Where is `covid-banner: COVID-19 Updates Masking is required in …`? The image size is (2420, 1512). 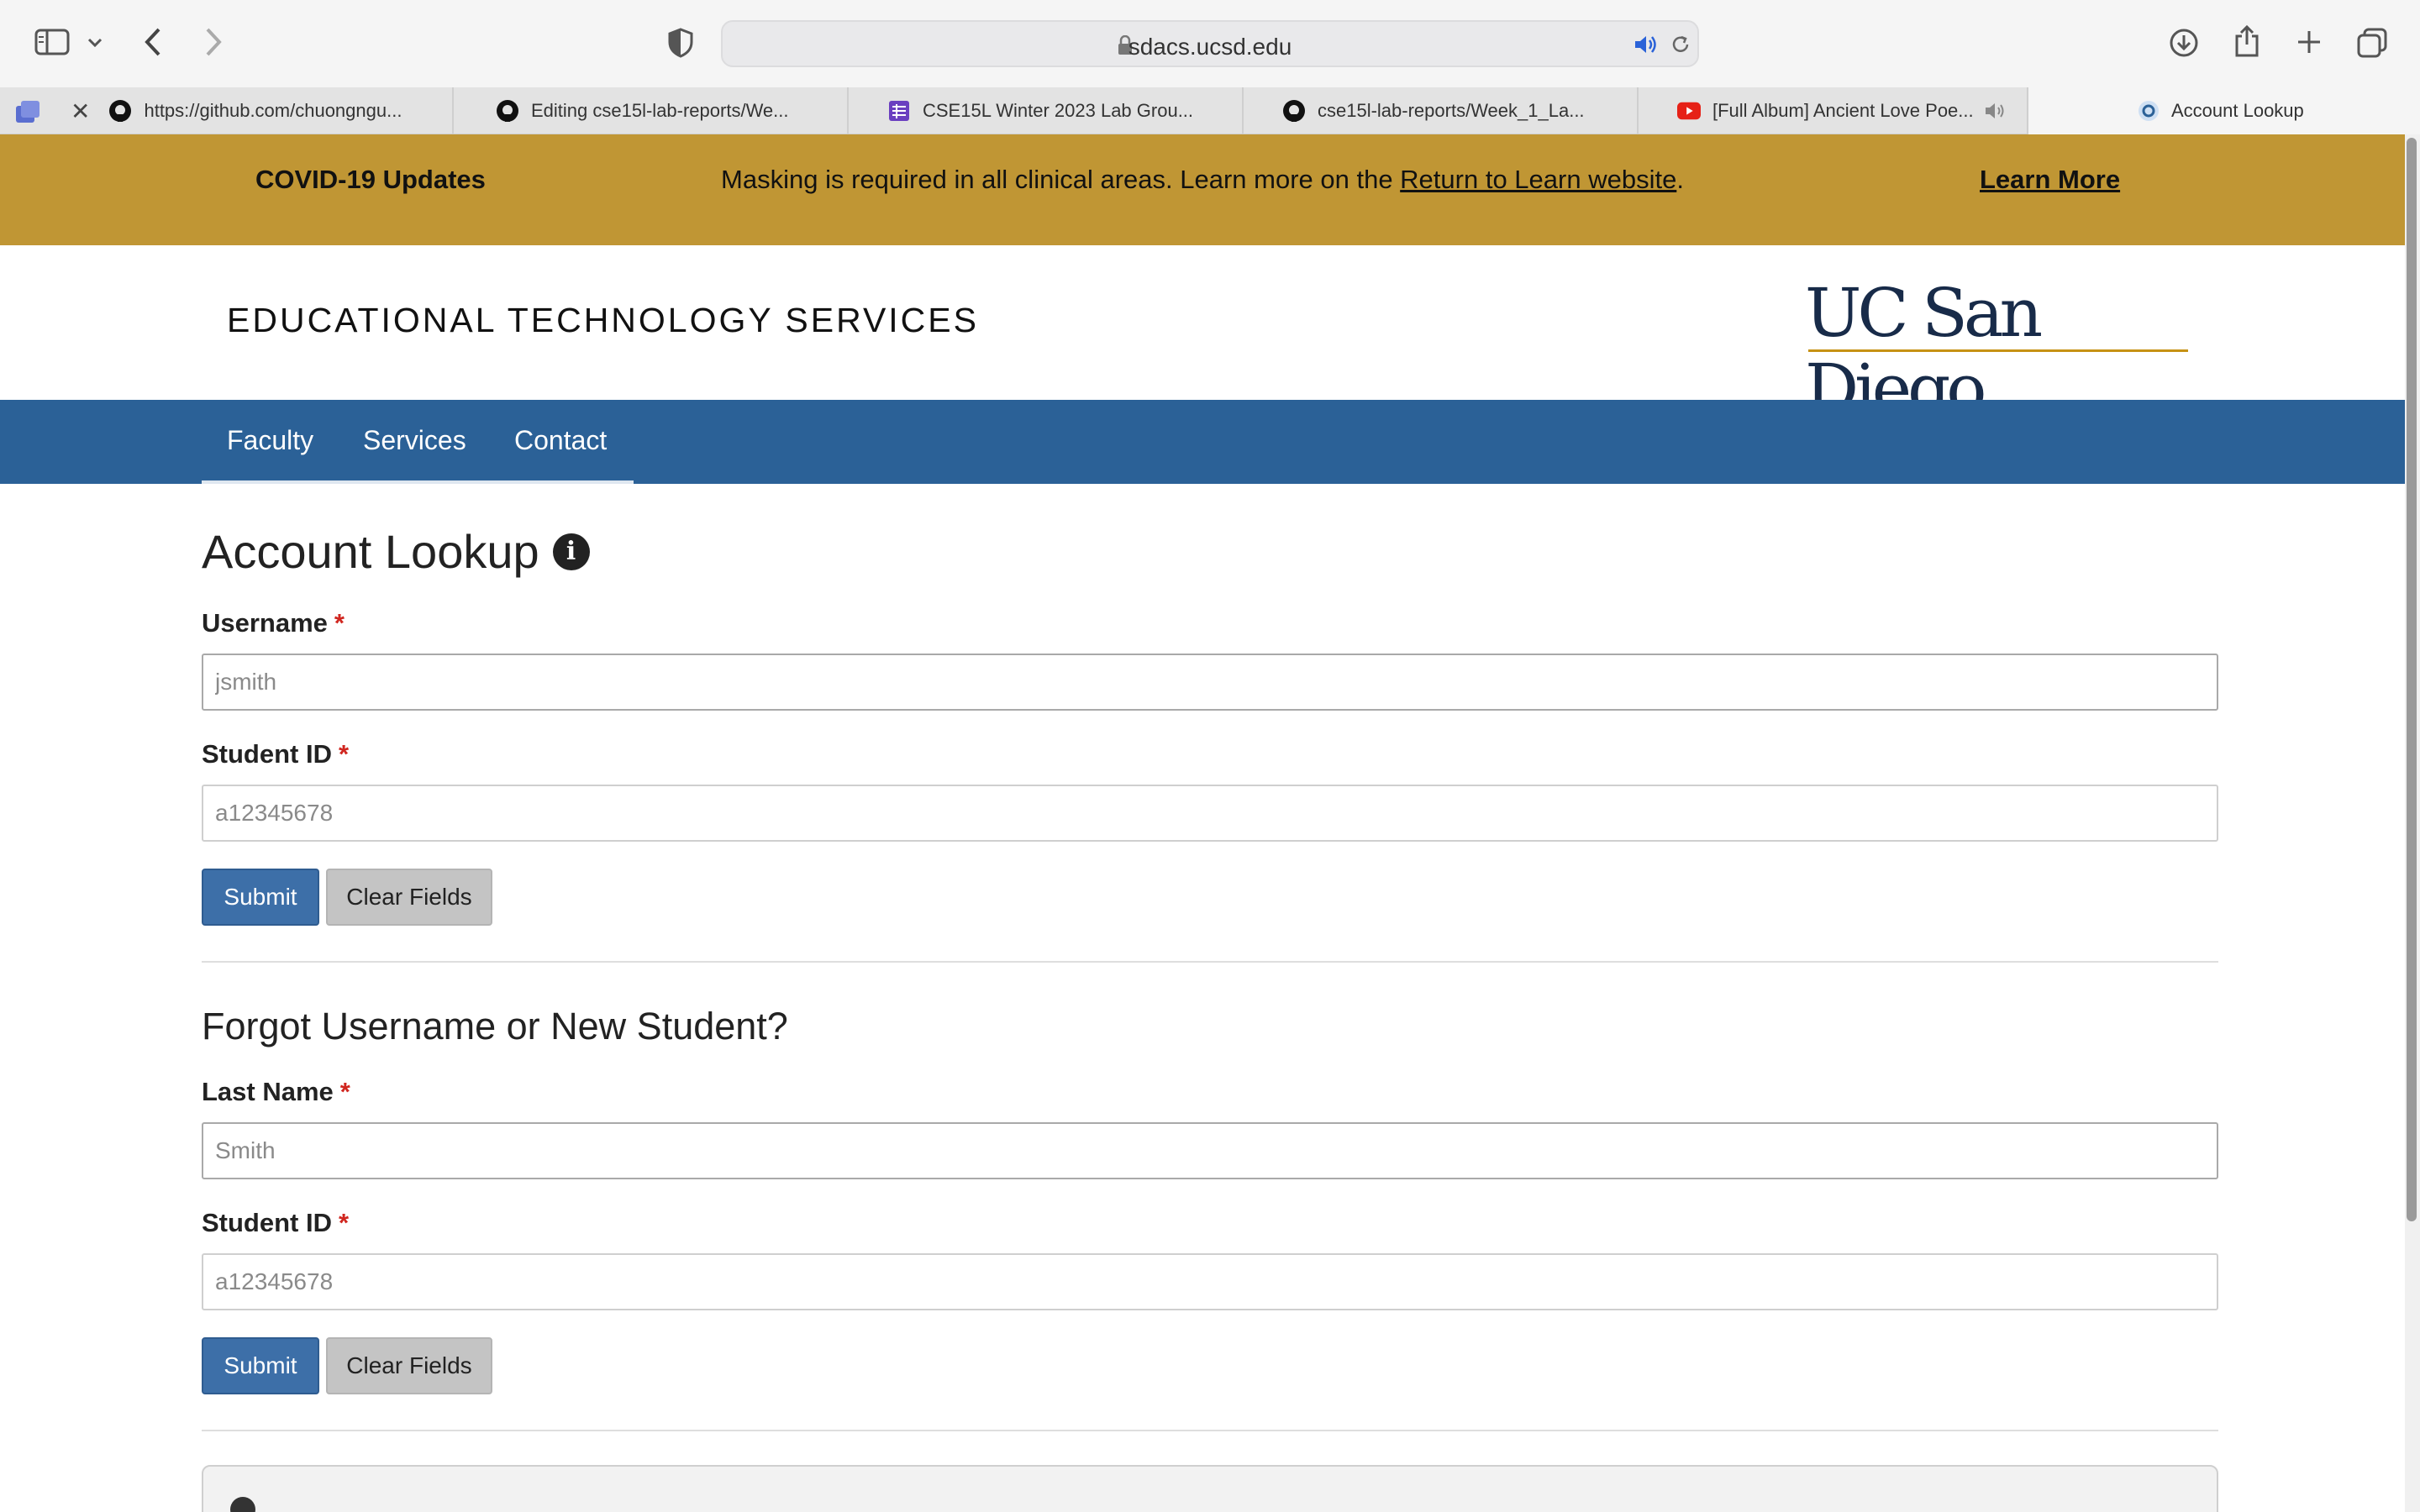
covid-banner: COVID-19 Updates Masking is required in … is located at coordinates (1202, 189).